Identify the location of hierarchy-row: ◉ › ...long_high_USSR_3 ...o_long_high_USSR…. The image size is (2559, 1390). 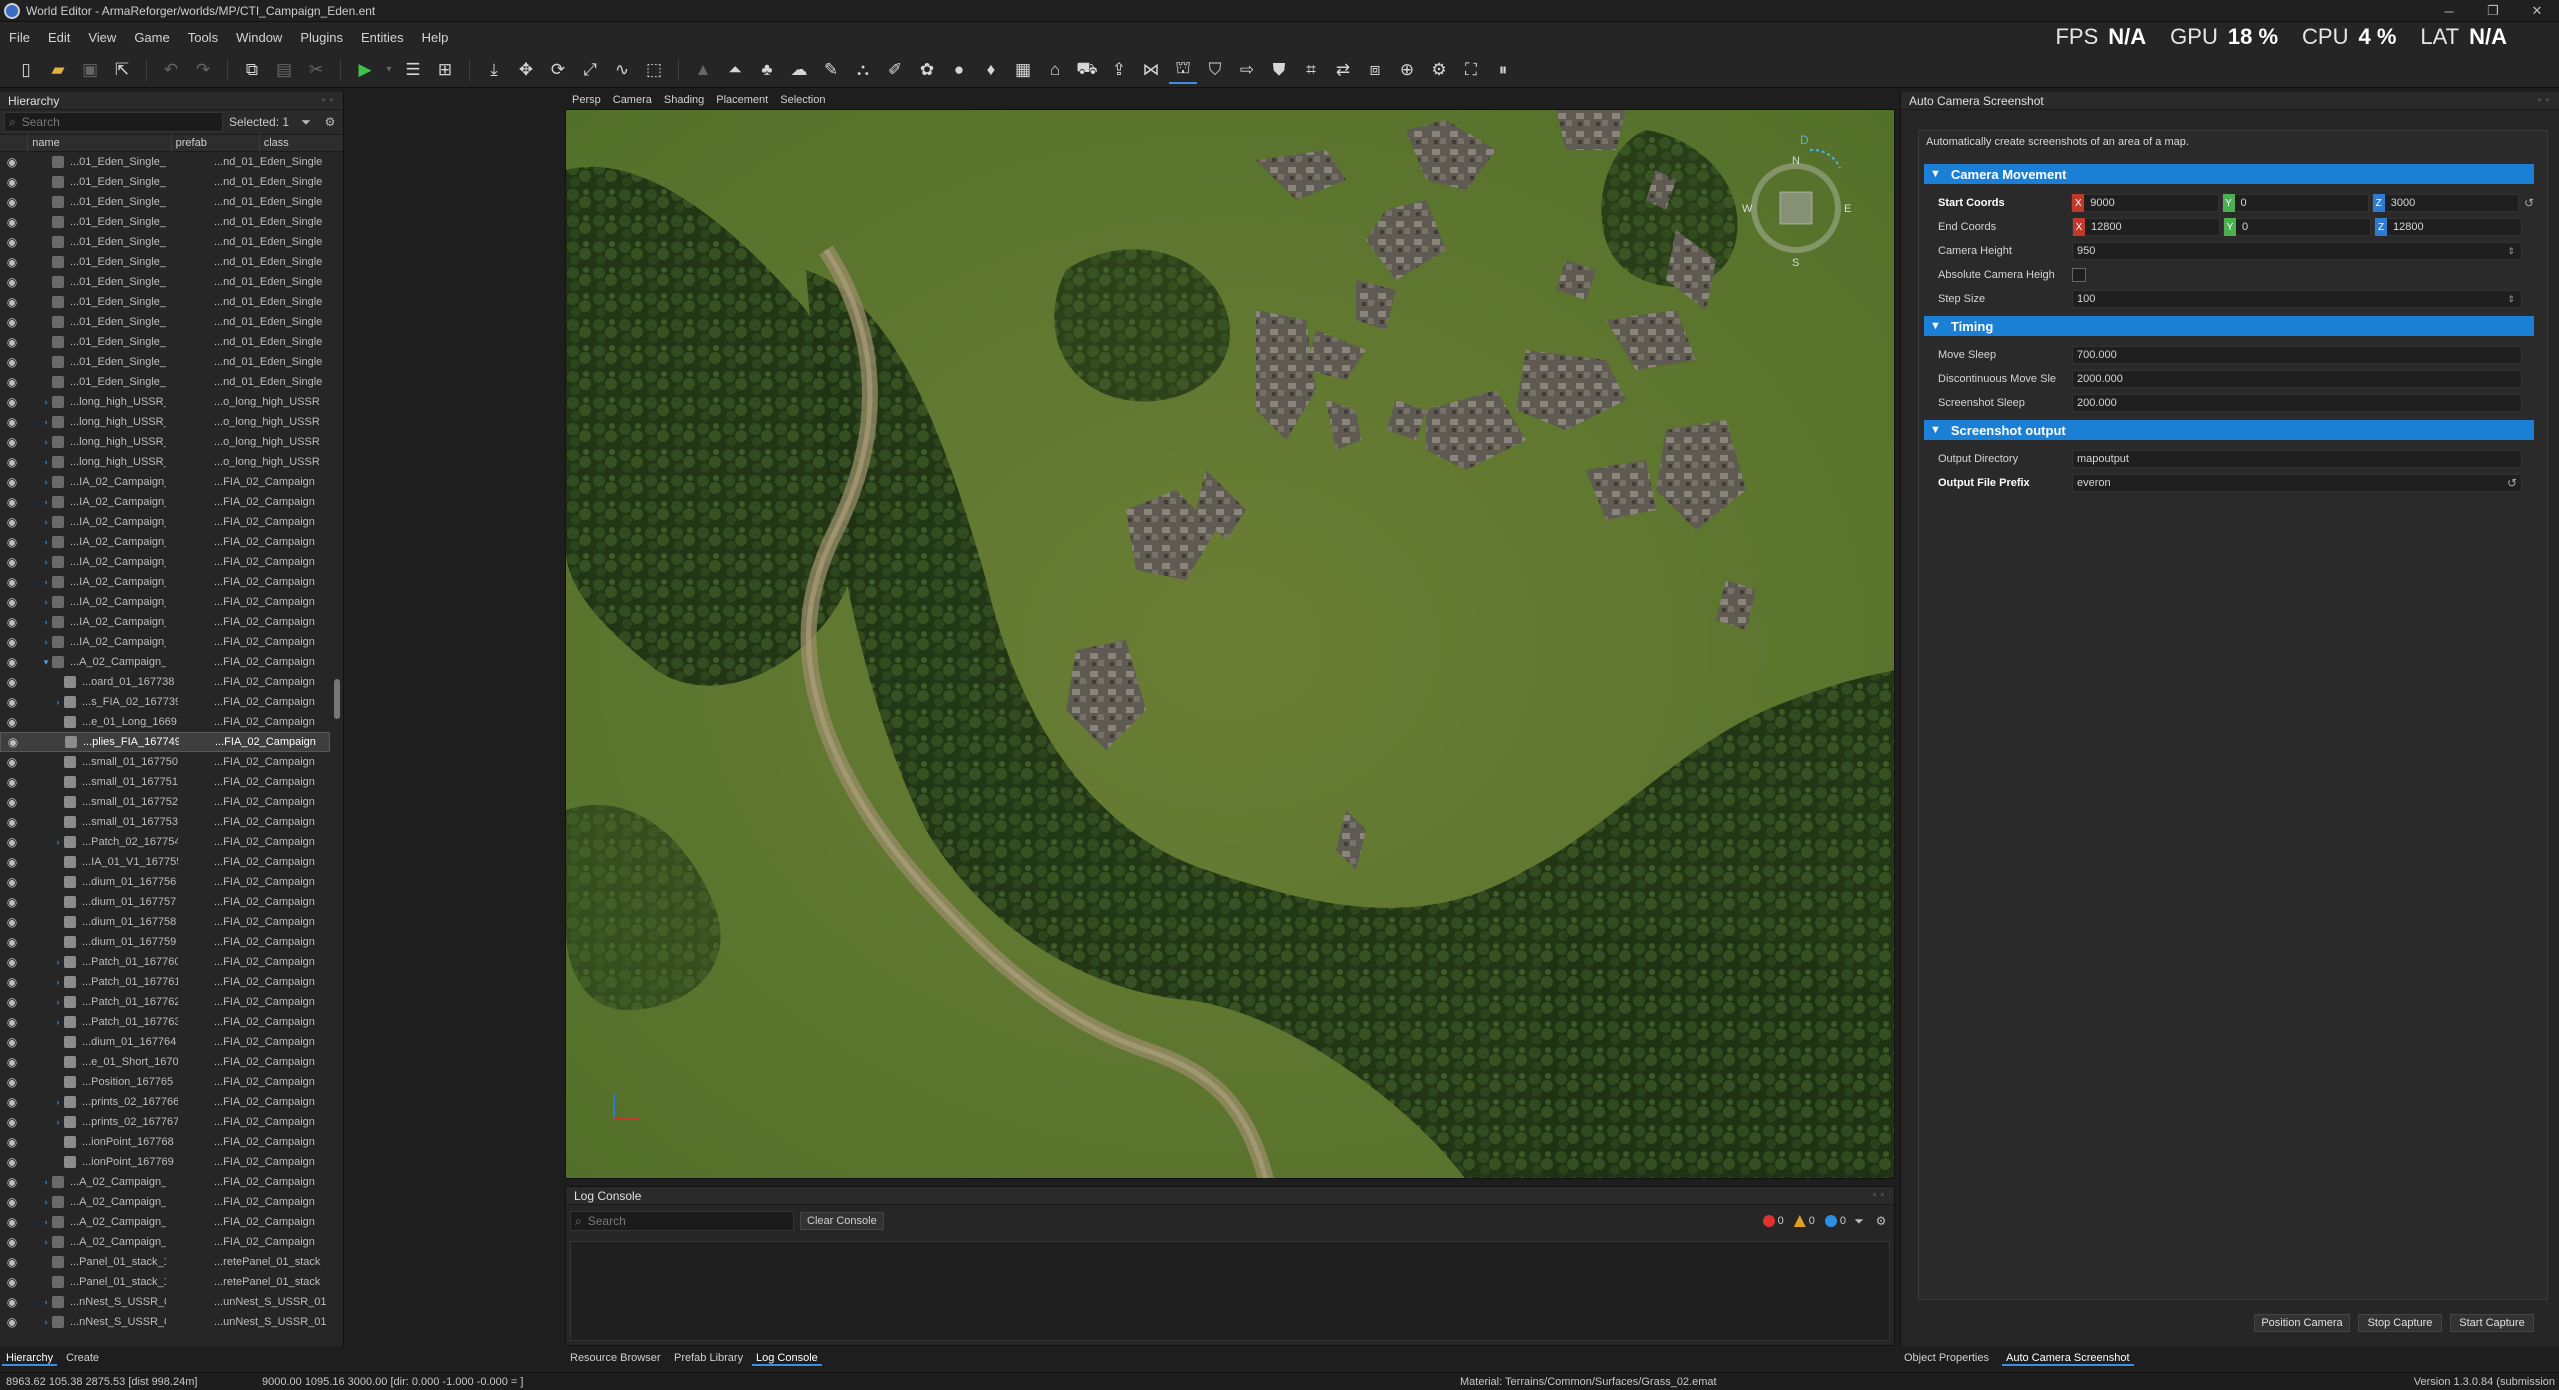
(165, 422).